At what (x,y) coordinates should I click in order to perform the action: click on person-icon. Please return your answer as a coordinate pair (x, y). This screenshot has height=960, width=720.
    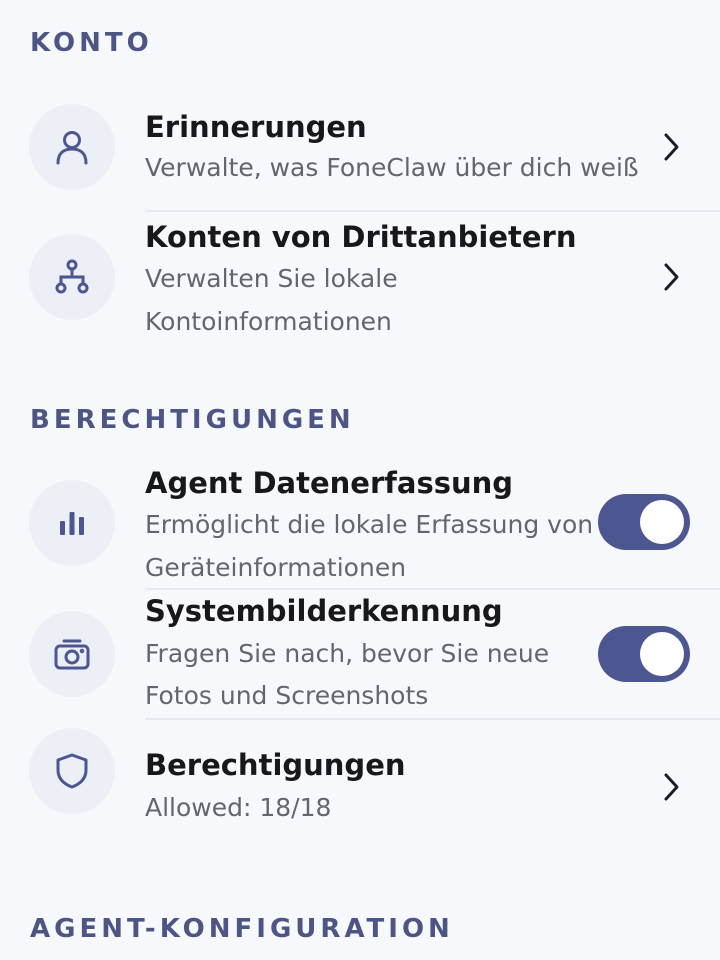
    Looking at the image, I should click on (72, 148).